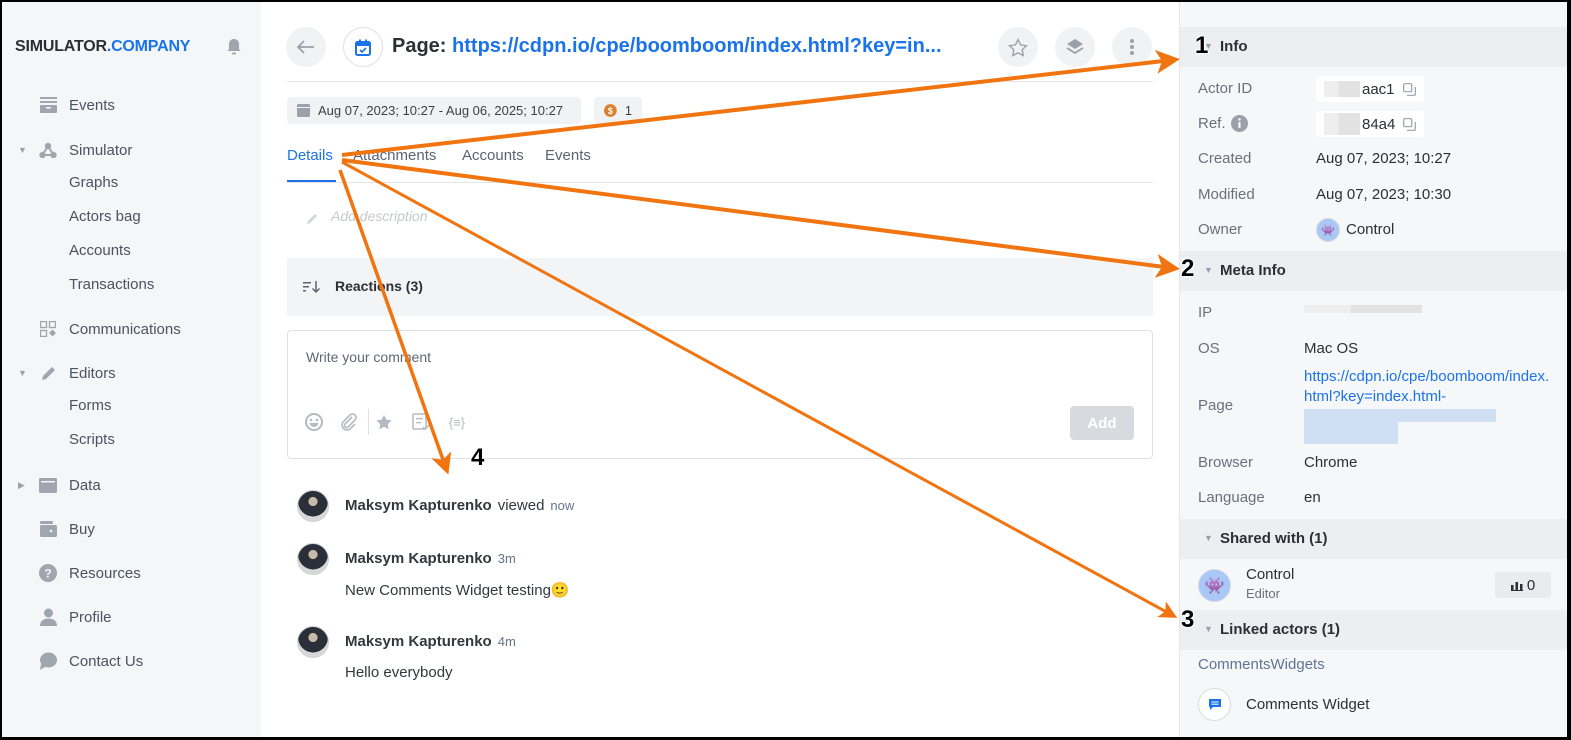 This screenshot has width=1571, height=740. I want to click on info-section-header: ▼ Info, so click(1373, 47).